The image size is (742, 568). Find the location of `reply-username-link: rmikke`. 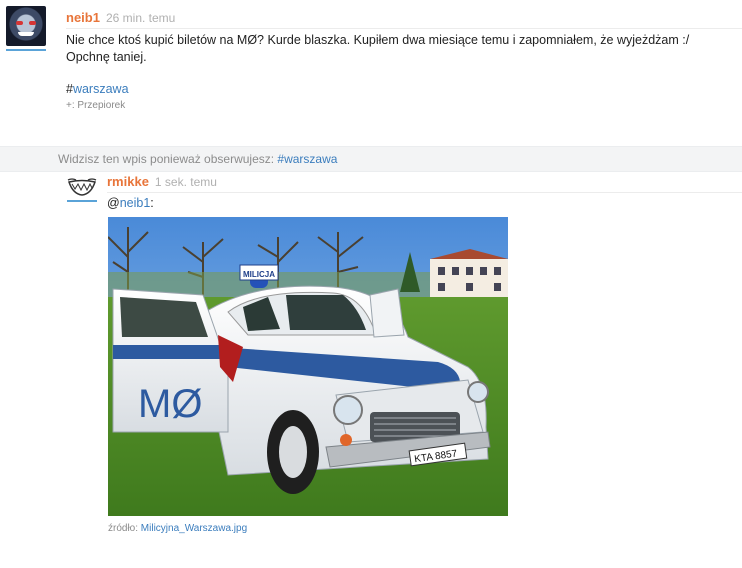

reply-username-link: rmikke is located at coordinates (128, 181).